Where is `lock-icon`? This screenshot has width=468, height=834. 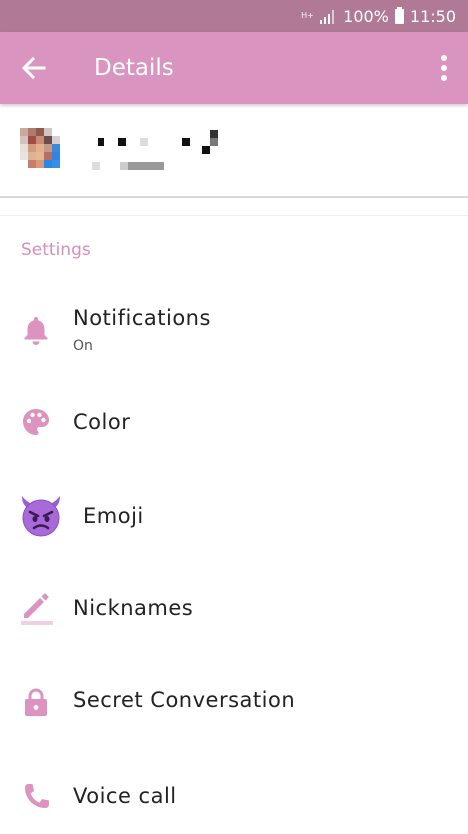 lock-icon is located at coordinates (36, 702).